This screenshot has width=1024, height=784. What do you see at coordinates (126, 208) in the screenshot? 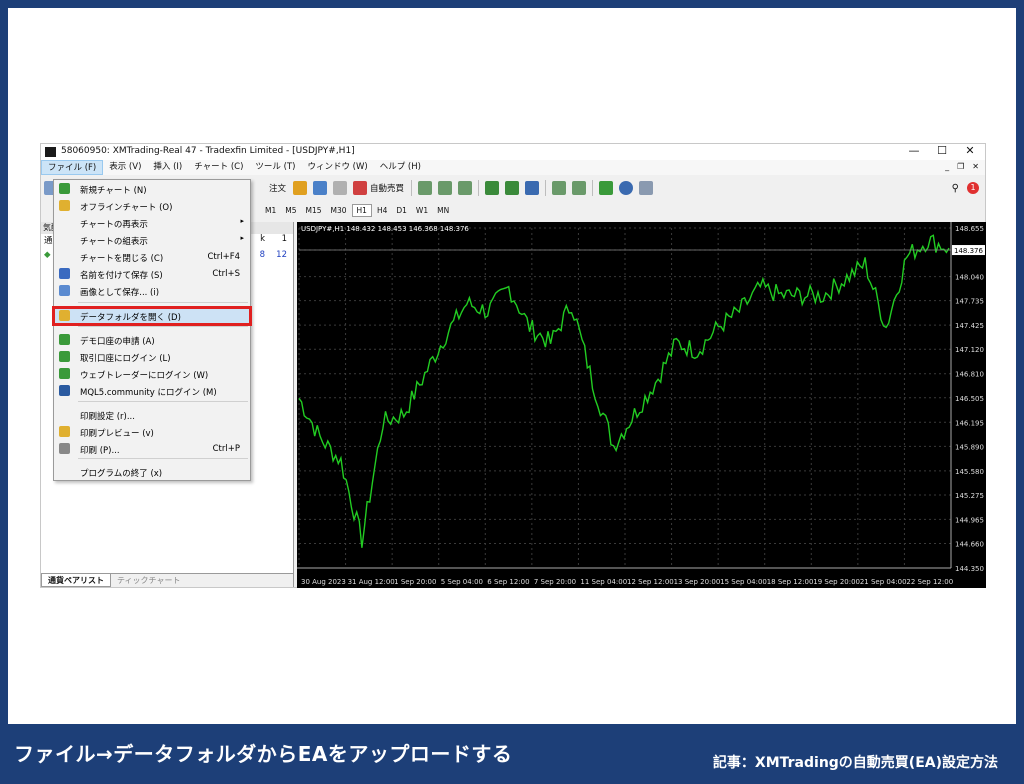
I see `menu-item-label: オフラインチャート (O)` at bounding box center [126, 208].